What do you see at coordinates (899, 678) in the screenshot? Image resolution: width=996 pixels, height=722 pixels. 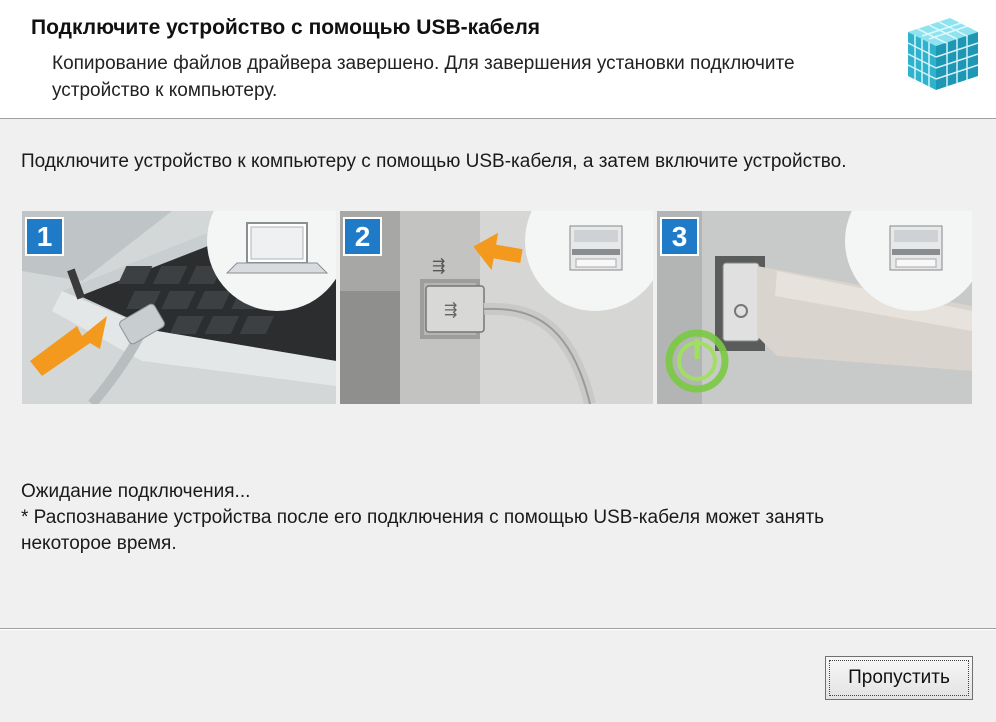 I see `skip-button: Пропустить` at bounding box center [899, 678].